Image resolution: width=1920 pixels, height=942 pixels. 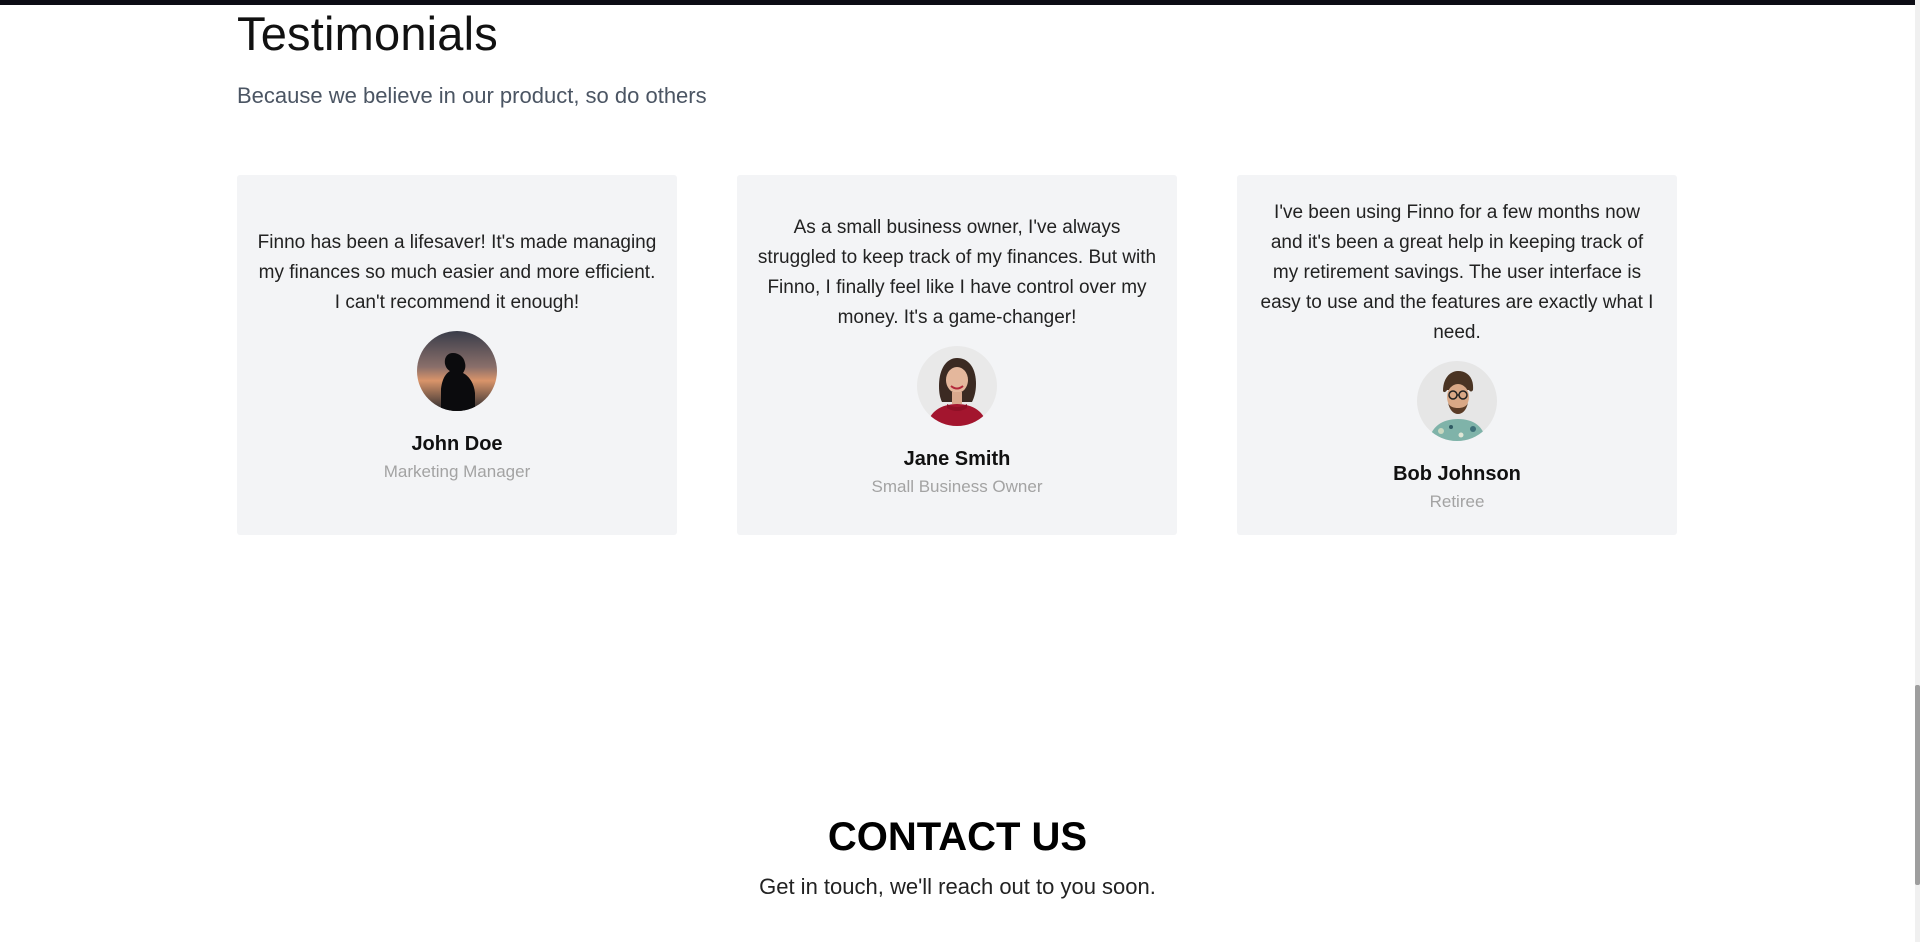 What do you see at coordinates (957, 459) in the screenshot?
I see `testimonial-name: Jane Smith` at bounding box center [957, 459].